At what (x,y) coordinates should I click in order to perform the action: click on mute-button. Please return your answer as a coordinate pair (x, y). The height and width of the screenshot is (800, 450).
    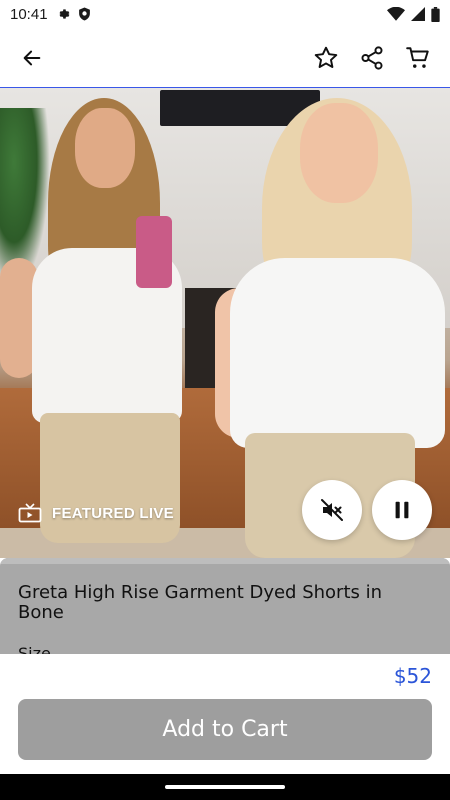
    Looking at the image, I should click on (332, 510).